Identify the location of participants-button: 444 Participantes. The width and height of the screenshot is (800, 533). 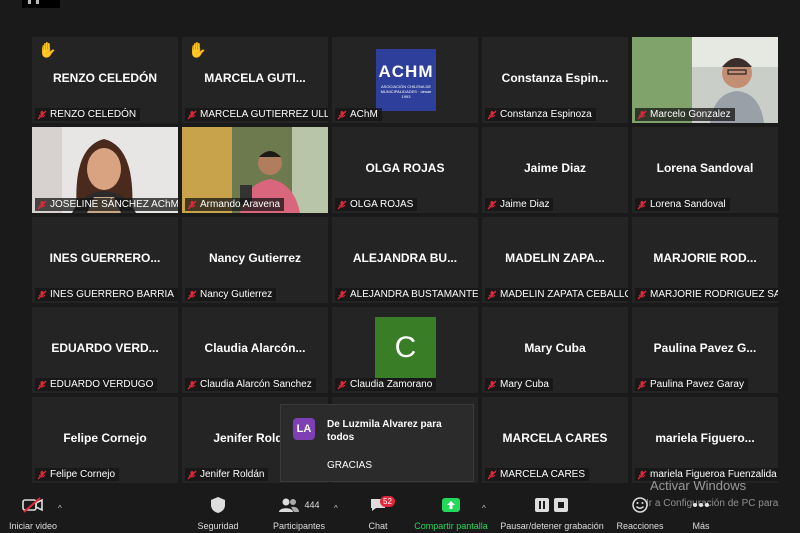
(299, 513).